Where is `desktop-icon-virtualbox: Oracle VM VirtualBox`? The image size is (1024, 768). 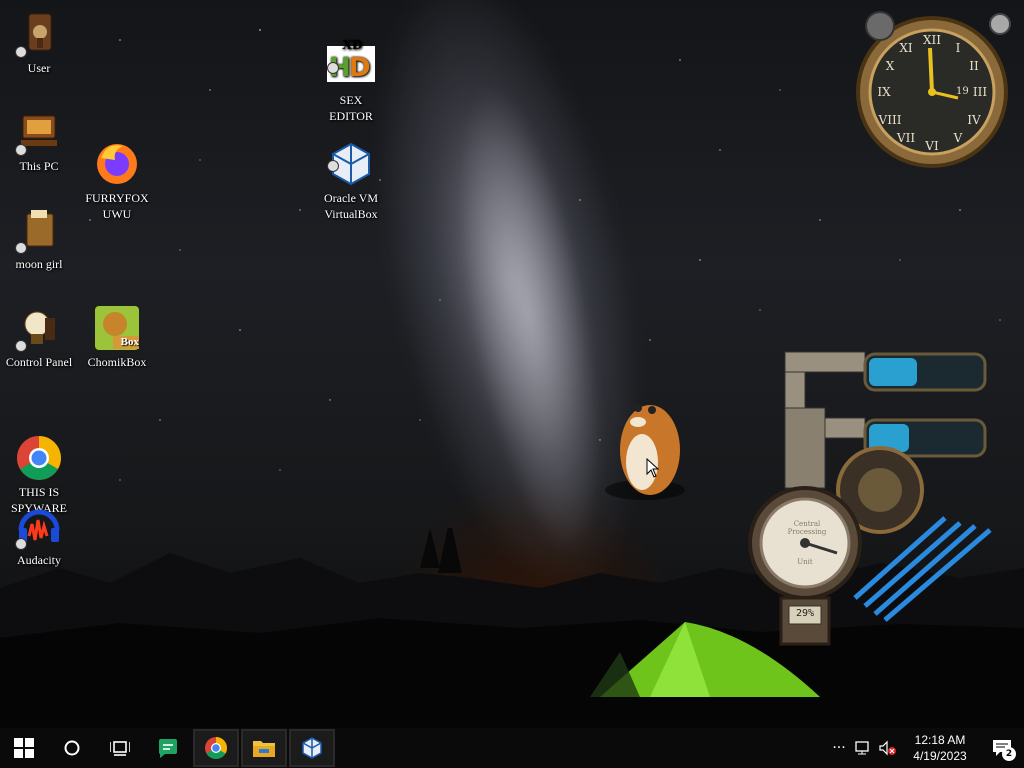 desktop-icon-virtualbox: Oracle VM VirtualBox is located at coordinates (351, 173).